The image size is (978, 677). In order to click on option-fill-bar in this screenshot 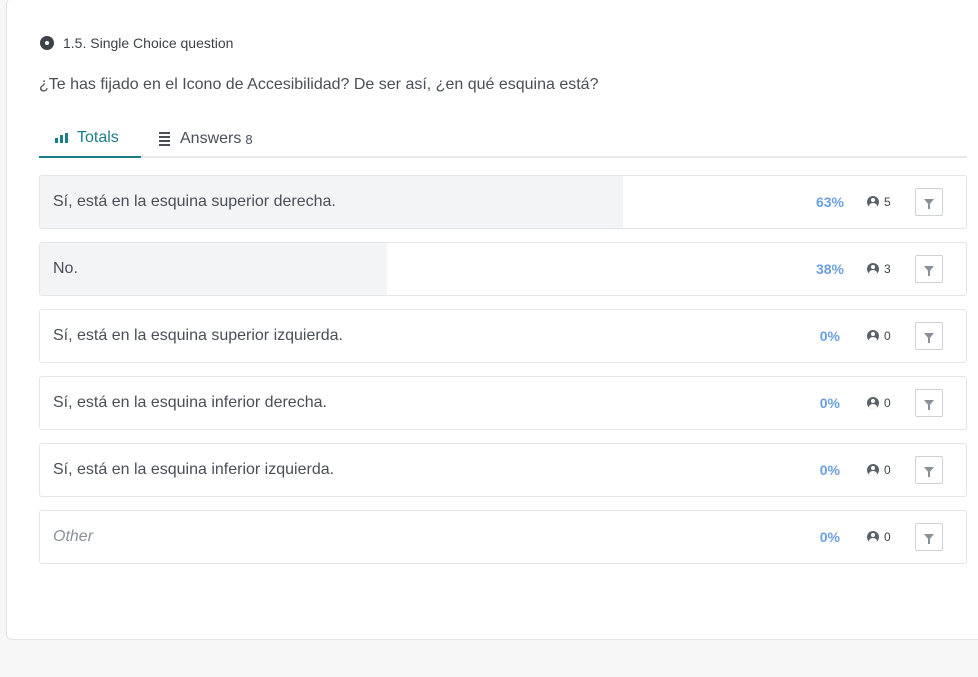, I will do `click(214, 269)`.